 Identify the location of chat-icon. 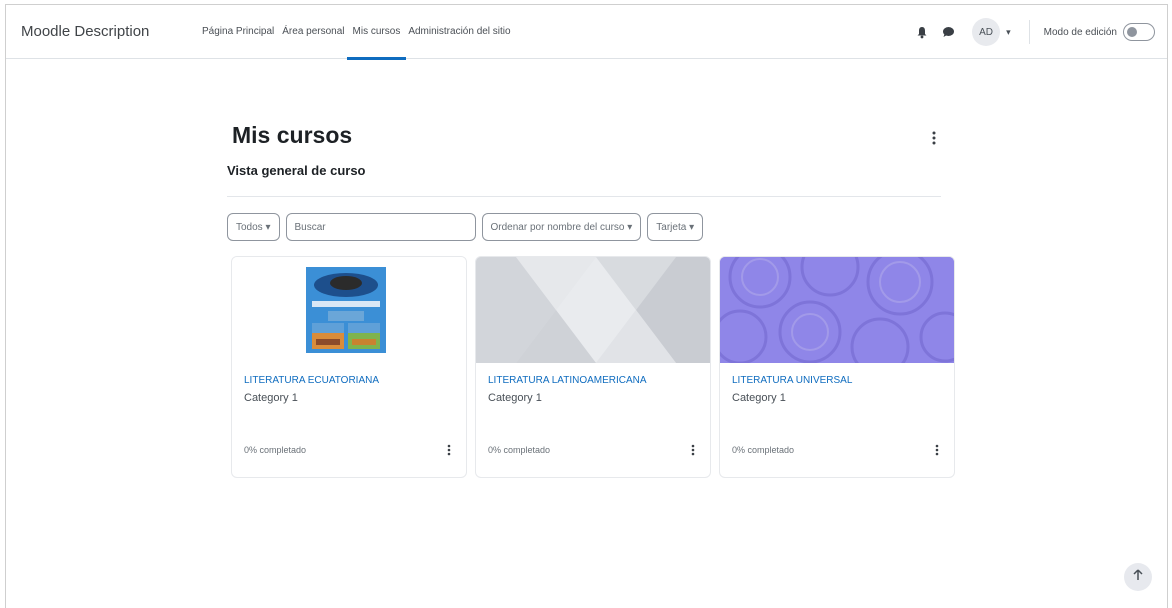
(948, 32).